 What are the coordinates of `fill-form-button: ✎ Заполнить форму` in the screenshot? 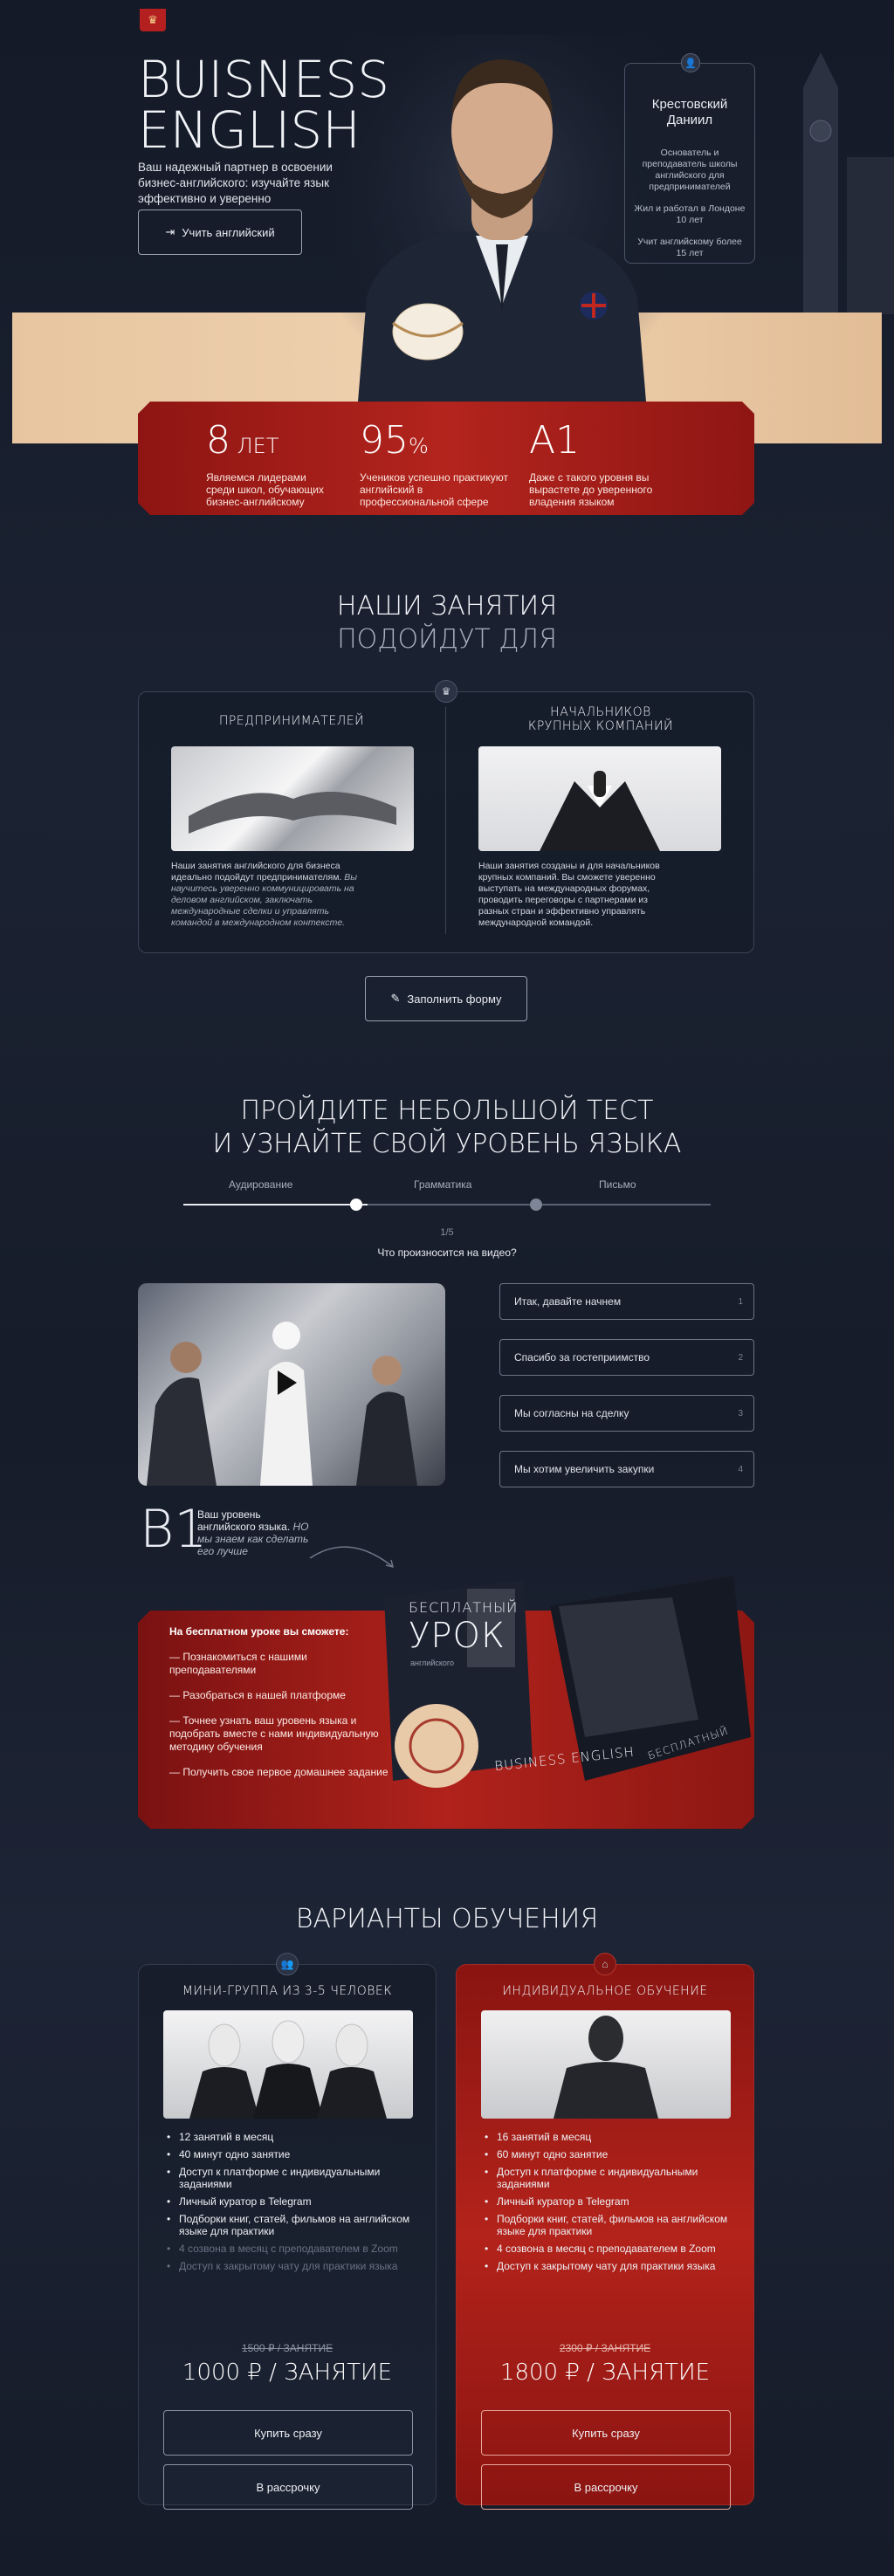 It's located at (446, 998).